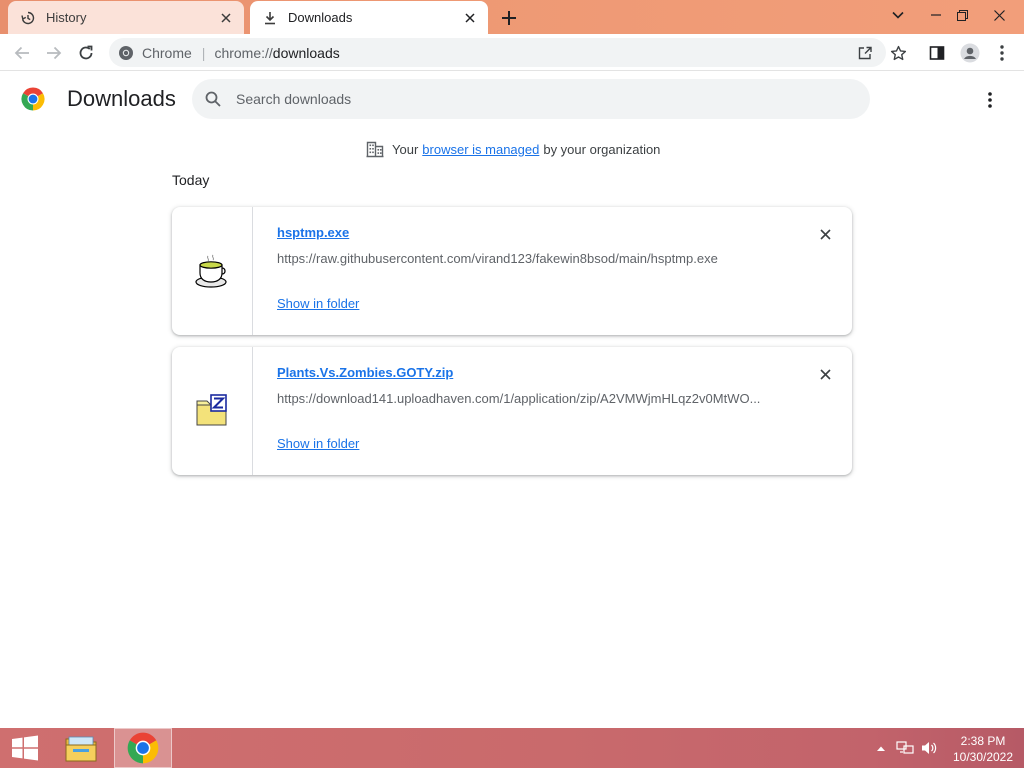 The height and width of the screenshot is (768, 1024). I want to click on system-clock: 2:38 PM 10/30/2022, so click(983, 749).